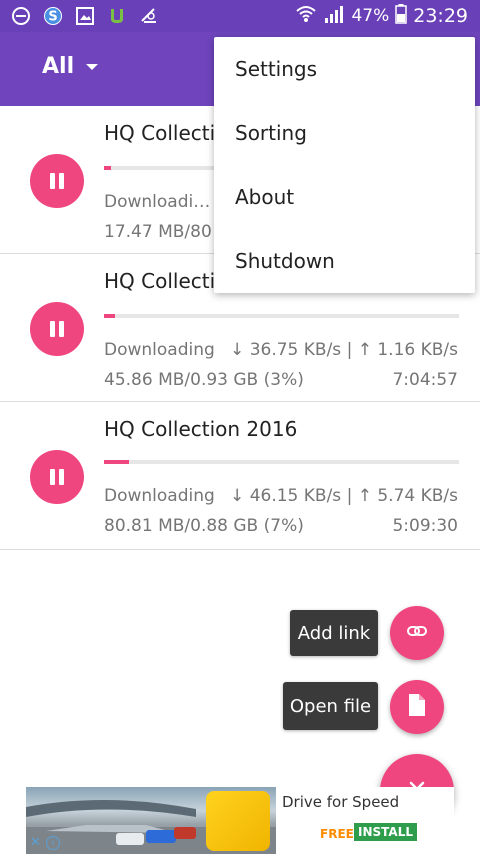 The image size is (480, 854). I want to click on ad-banner: Drive for Speed FREE INSTALL ✕ i, so click(240, 820).